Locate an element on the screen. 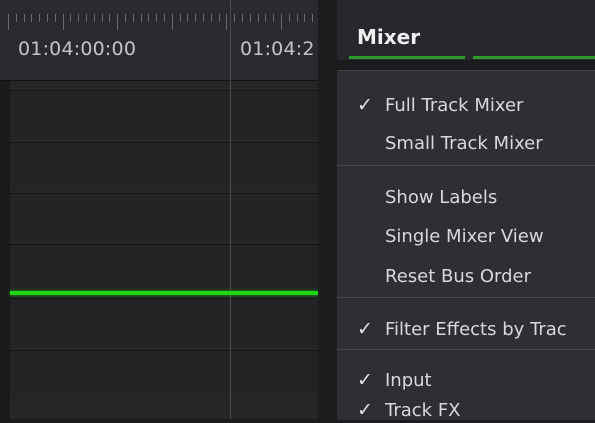  mixer-title: Mixer is located at coordinates (388, 37).